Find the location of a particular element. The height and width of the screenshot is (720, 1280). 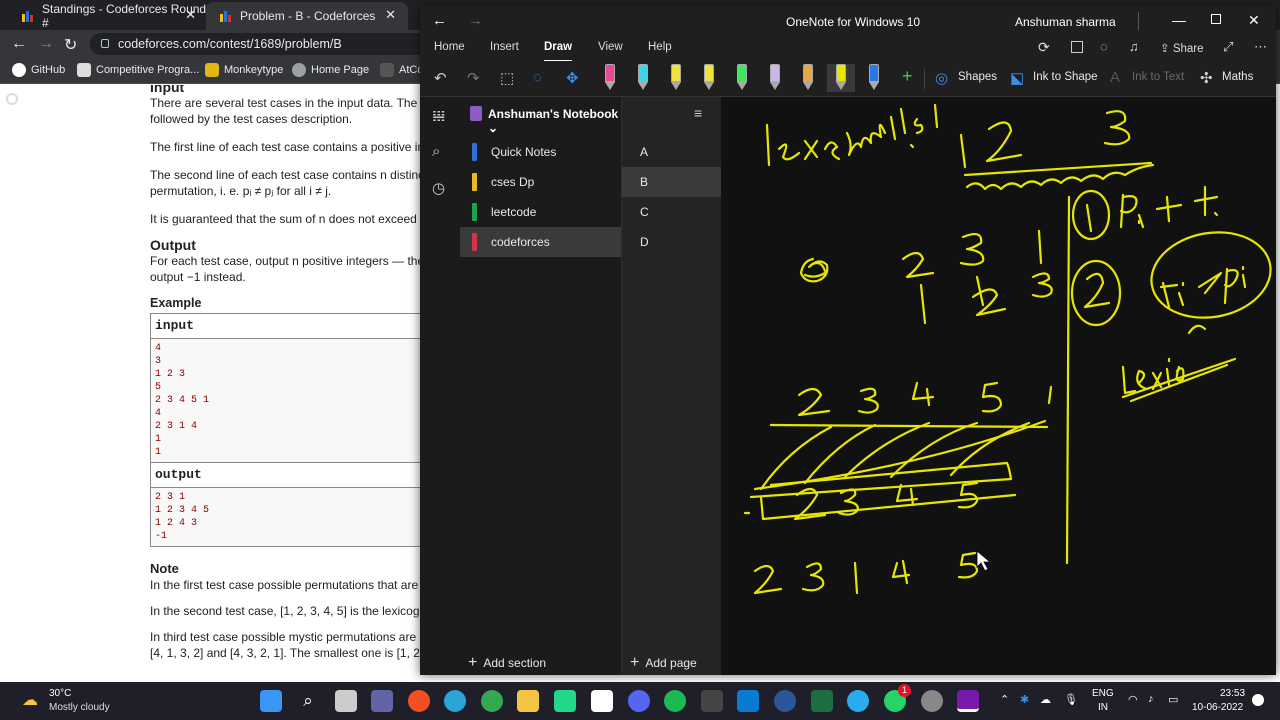

pycharm-icon is located at coordinates (565, 701).